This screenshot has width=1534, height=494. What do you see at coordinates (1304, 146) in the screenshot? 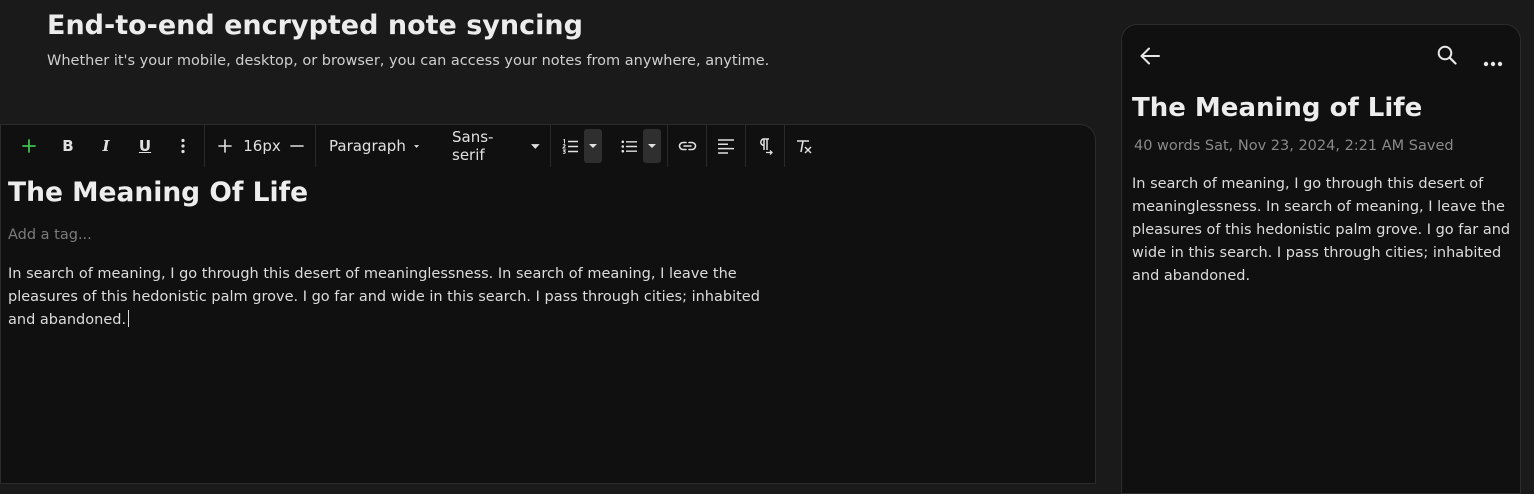
I see `note-date: Sat, Nov 23, 2024, 2:21 AM` at bounding box center [1304, 146].